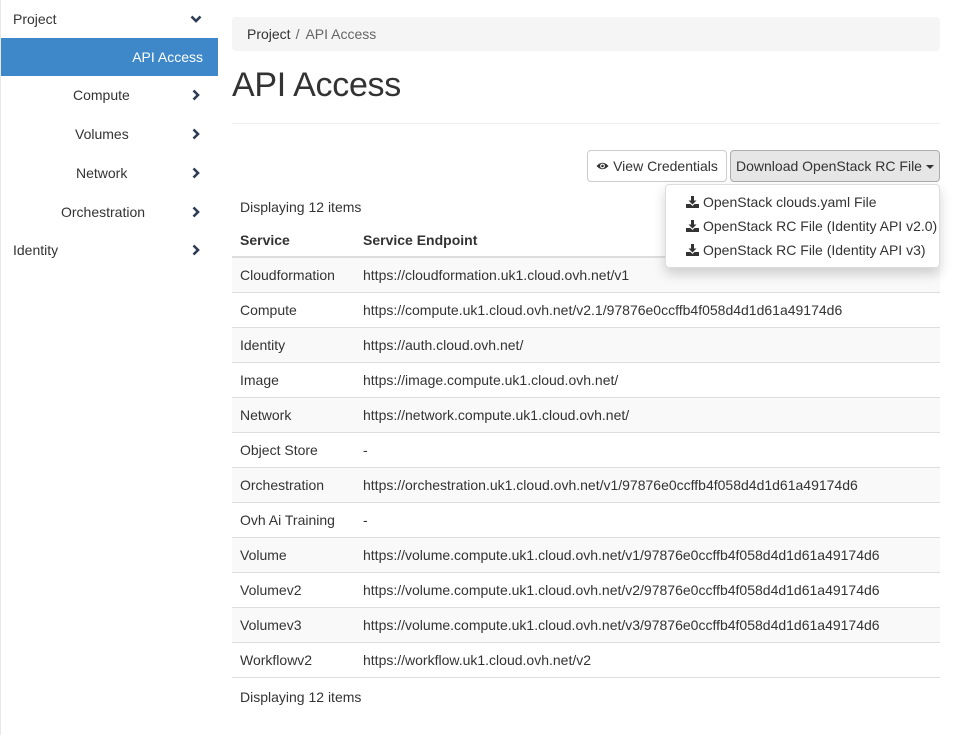 Image resolution: width=956 pixels, height=735 pixels. Describe the element at coordinates (269, 34) in the screenshot. I see `breadcrumb-project-link: Project` at that location.